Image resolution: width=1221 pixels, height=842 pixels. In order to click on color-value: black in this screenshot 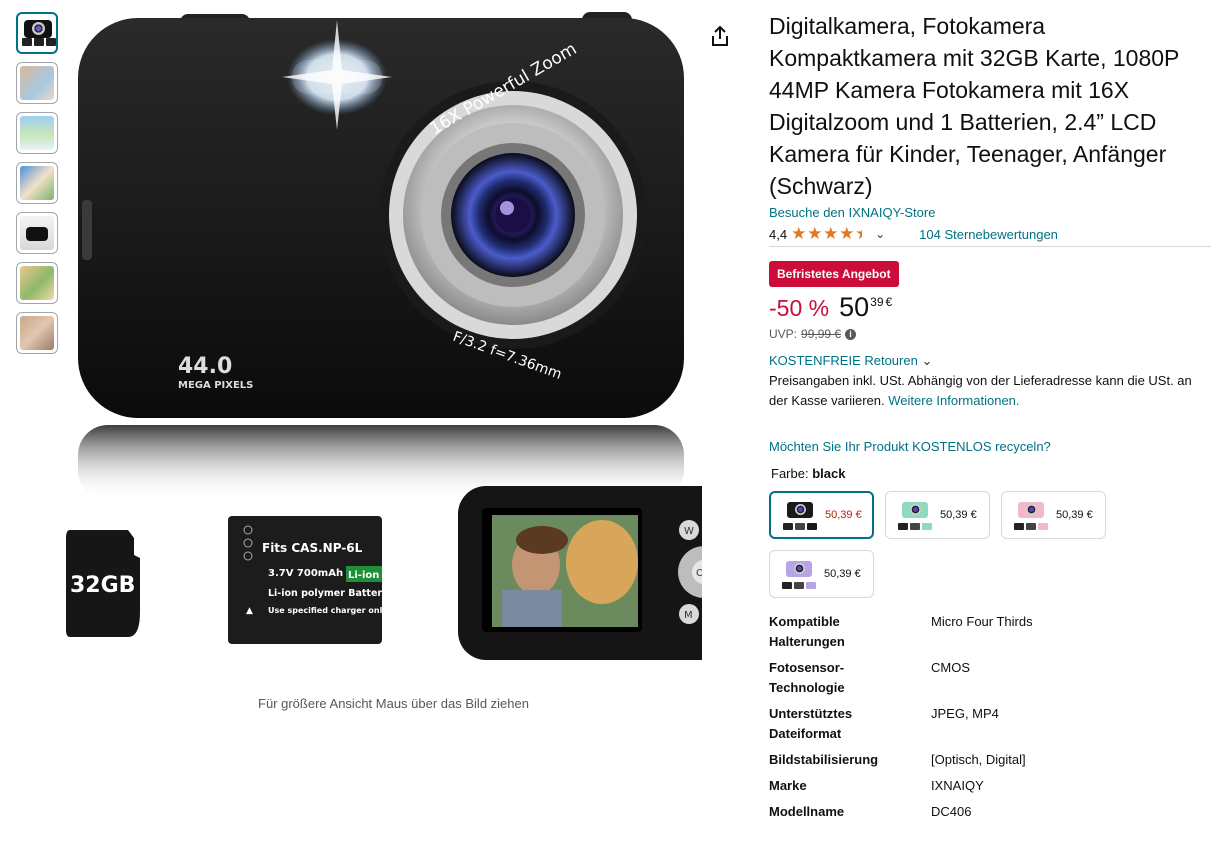, I will do `click(829, 473)`.